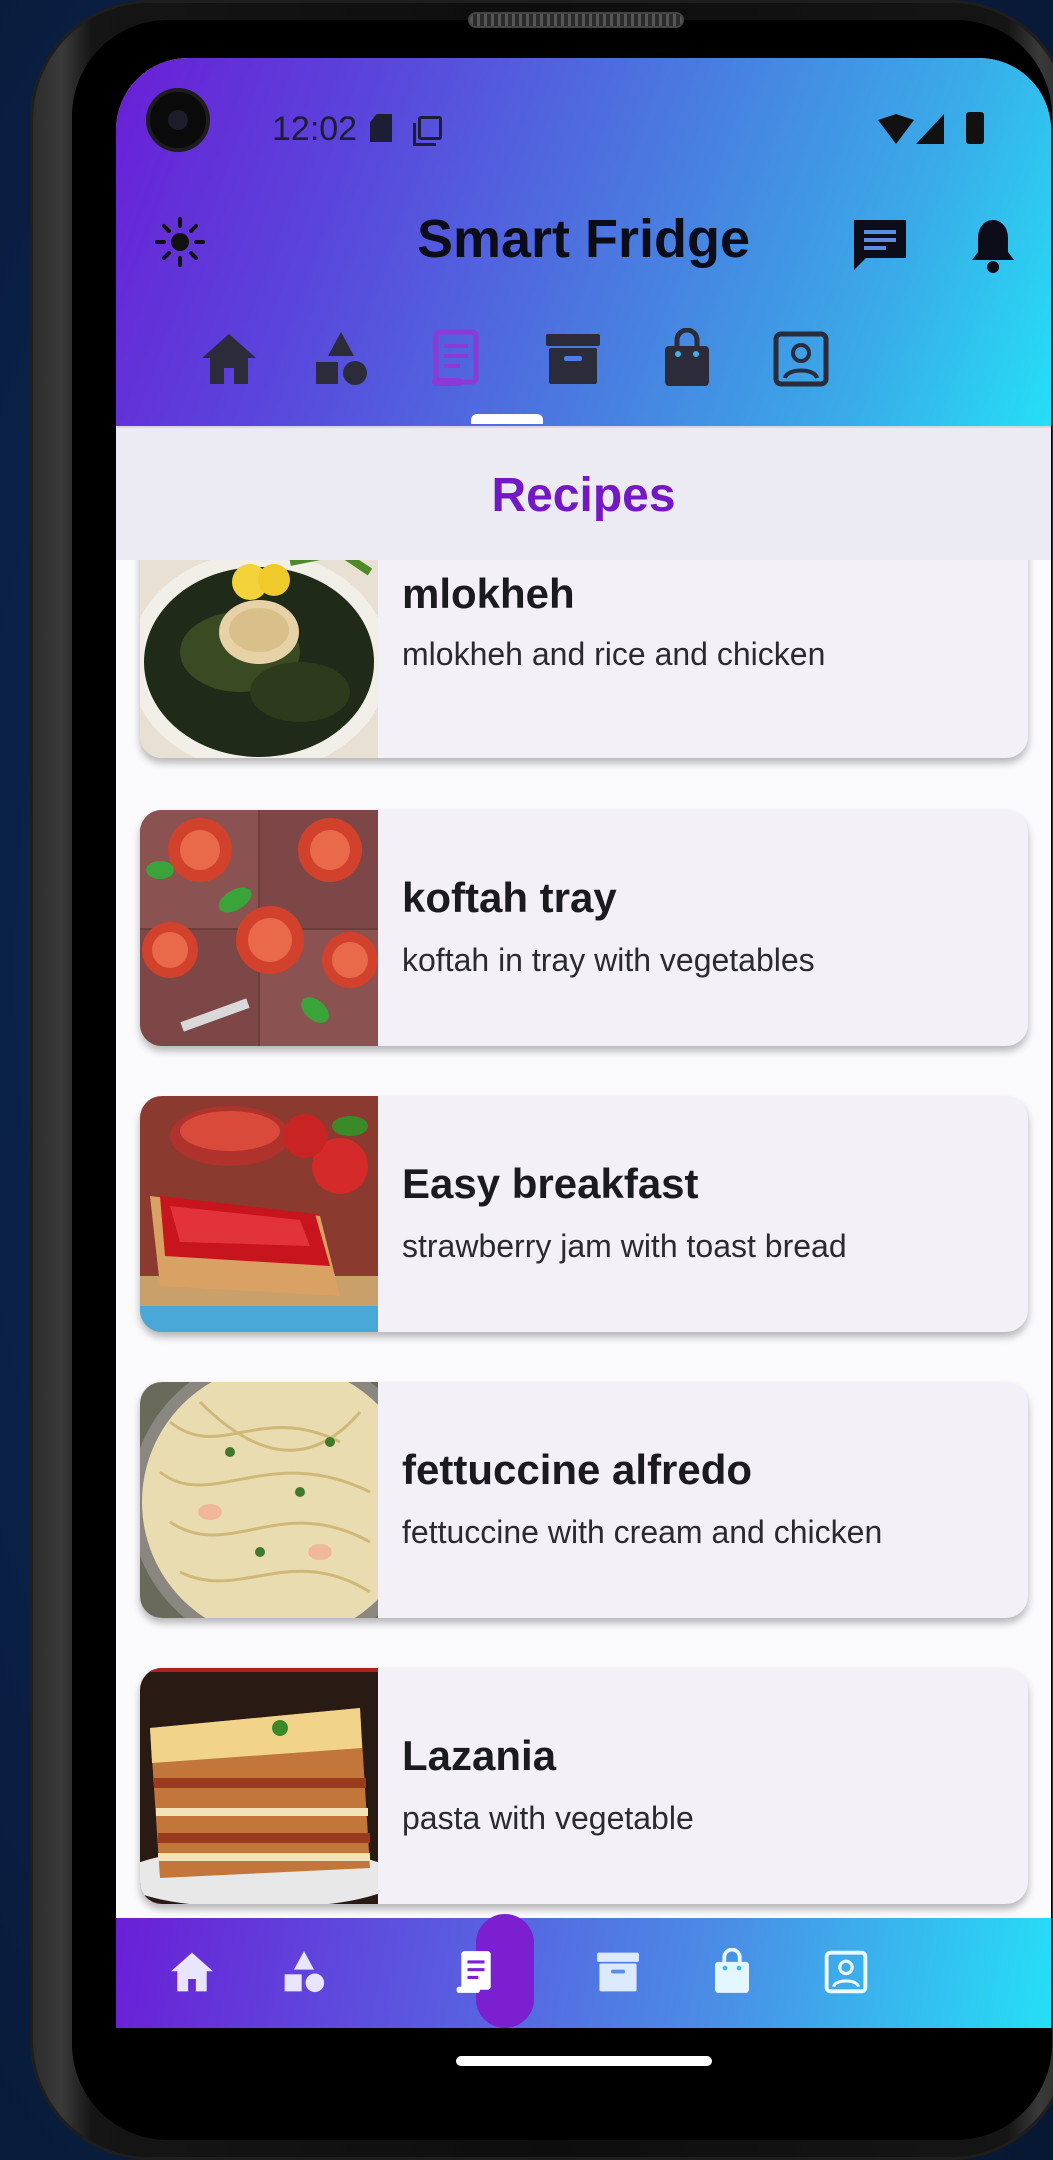 The width and height of the screenshot is (1053, 2160). What do you see at coordinates (624, 1246) in the screenshot?
I see `recipe-description: strawberry jam with toast bread` at bounding box center [624, 1246].